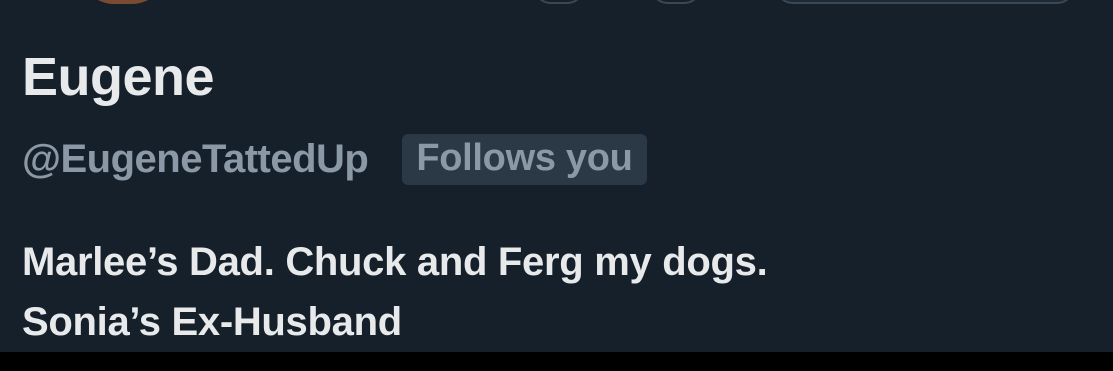  What do you see at coordinates (524, 159) in the screenshot?
I see `follows-you-badge: Follows you` at bounding box center [524, 159].